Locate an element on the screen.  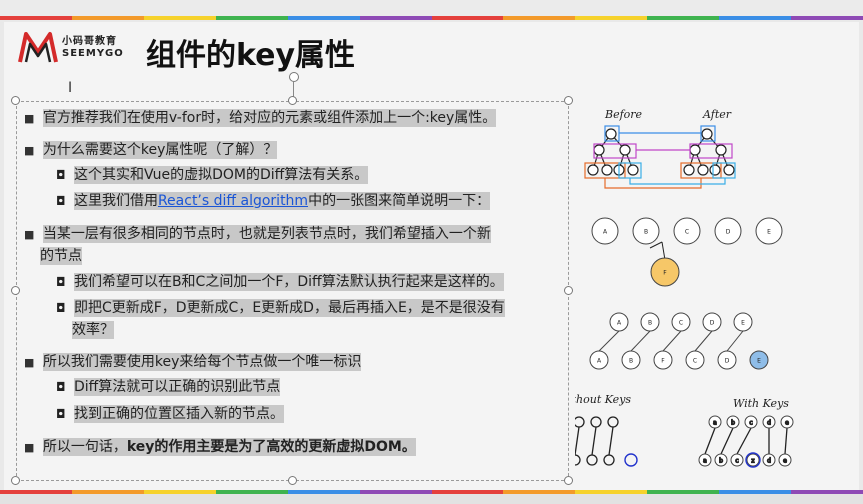
bullet-text: 官方推荐我们在使用v-for时，给对应的元素或组件添加上一个:key属性。 is located at coordinates (269, 118).